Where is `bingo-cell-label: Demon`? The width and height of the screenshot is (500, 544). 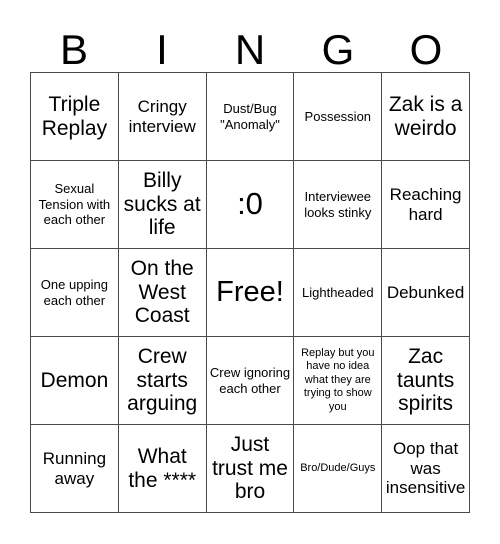
bingo-cell-label: Demon is located at coordinates (74, 380).